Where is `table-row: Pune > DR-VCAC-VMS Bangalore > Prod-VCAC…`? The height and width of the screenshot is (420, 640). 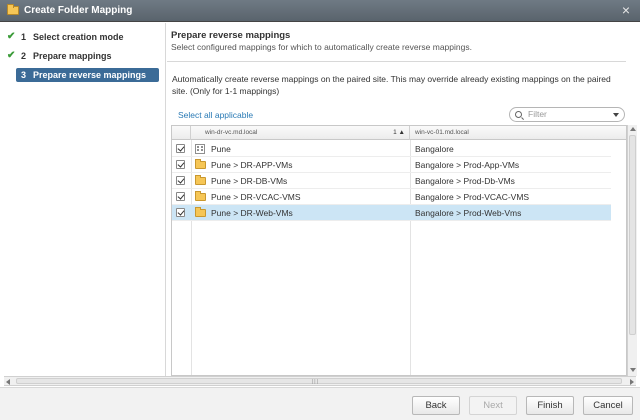
table-row: Pune > DR-VCAC-VMS Bangalore > Prod-VCAC… is located at coordinates (391, 197).